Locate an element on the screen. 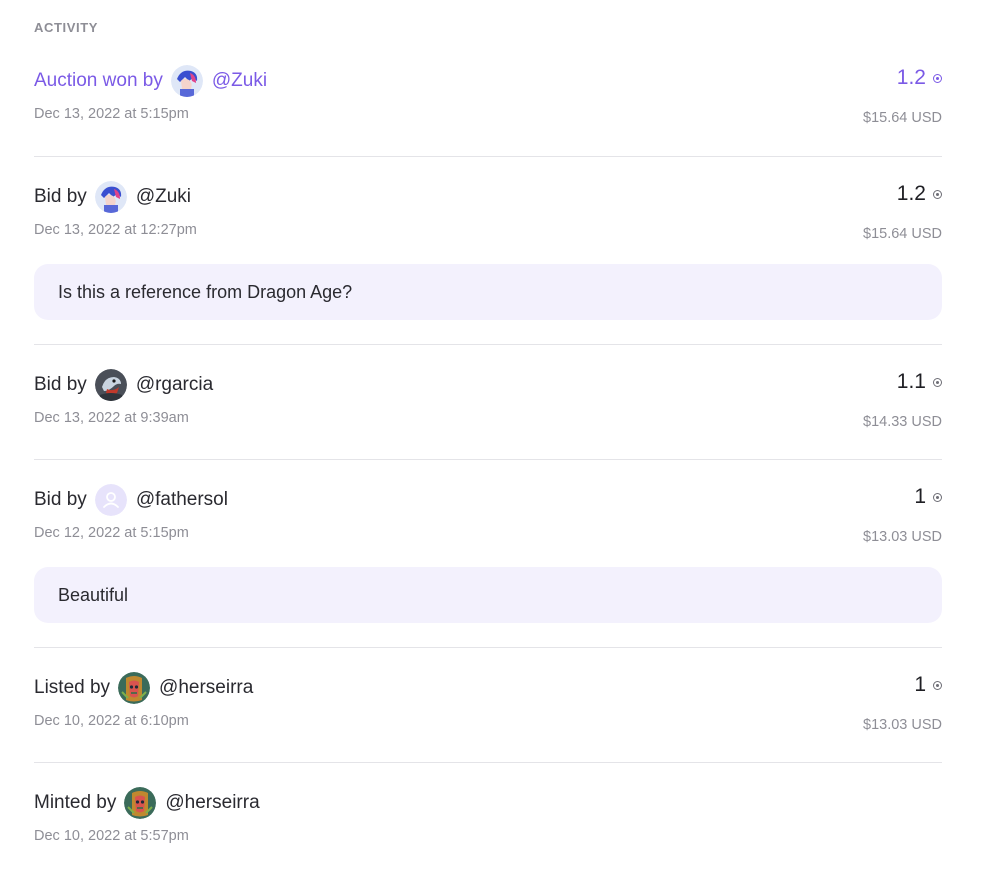  activity-item: Bid by @Zuki 1.2 Dec 13, 2022 at 12:27pm is located at coordinates (488, 250).